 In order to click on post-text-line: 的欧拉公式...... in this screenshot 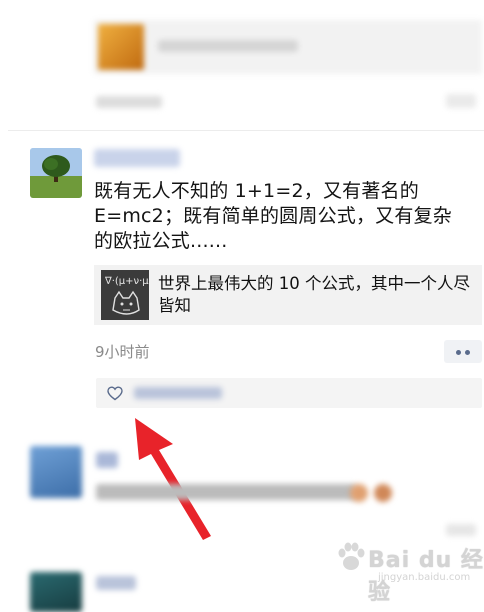, I will do `click(161, 241)`.